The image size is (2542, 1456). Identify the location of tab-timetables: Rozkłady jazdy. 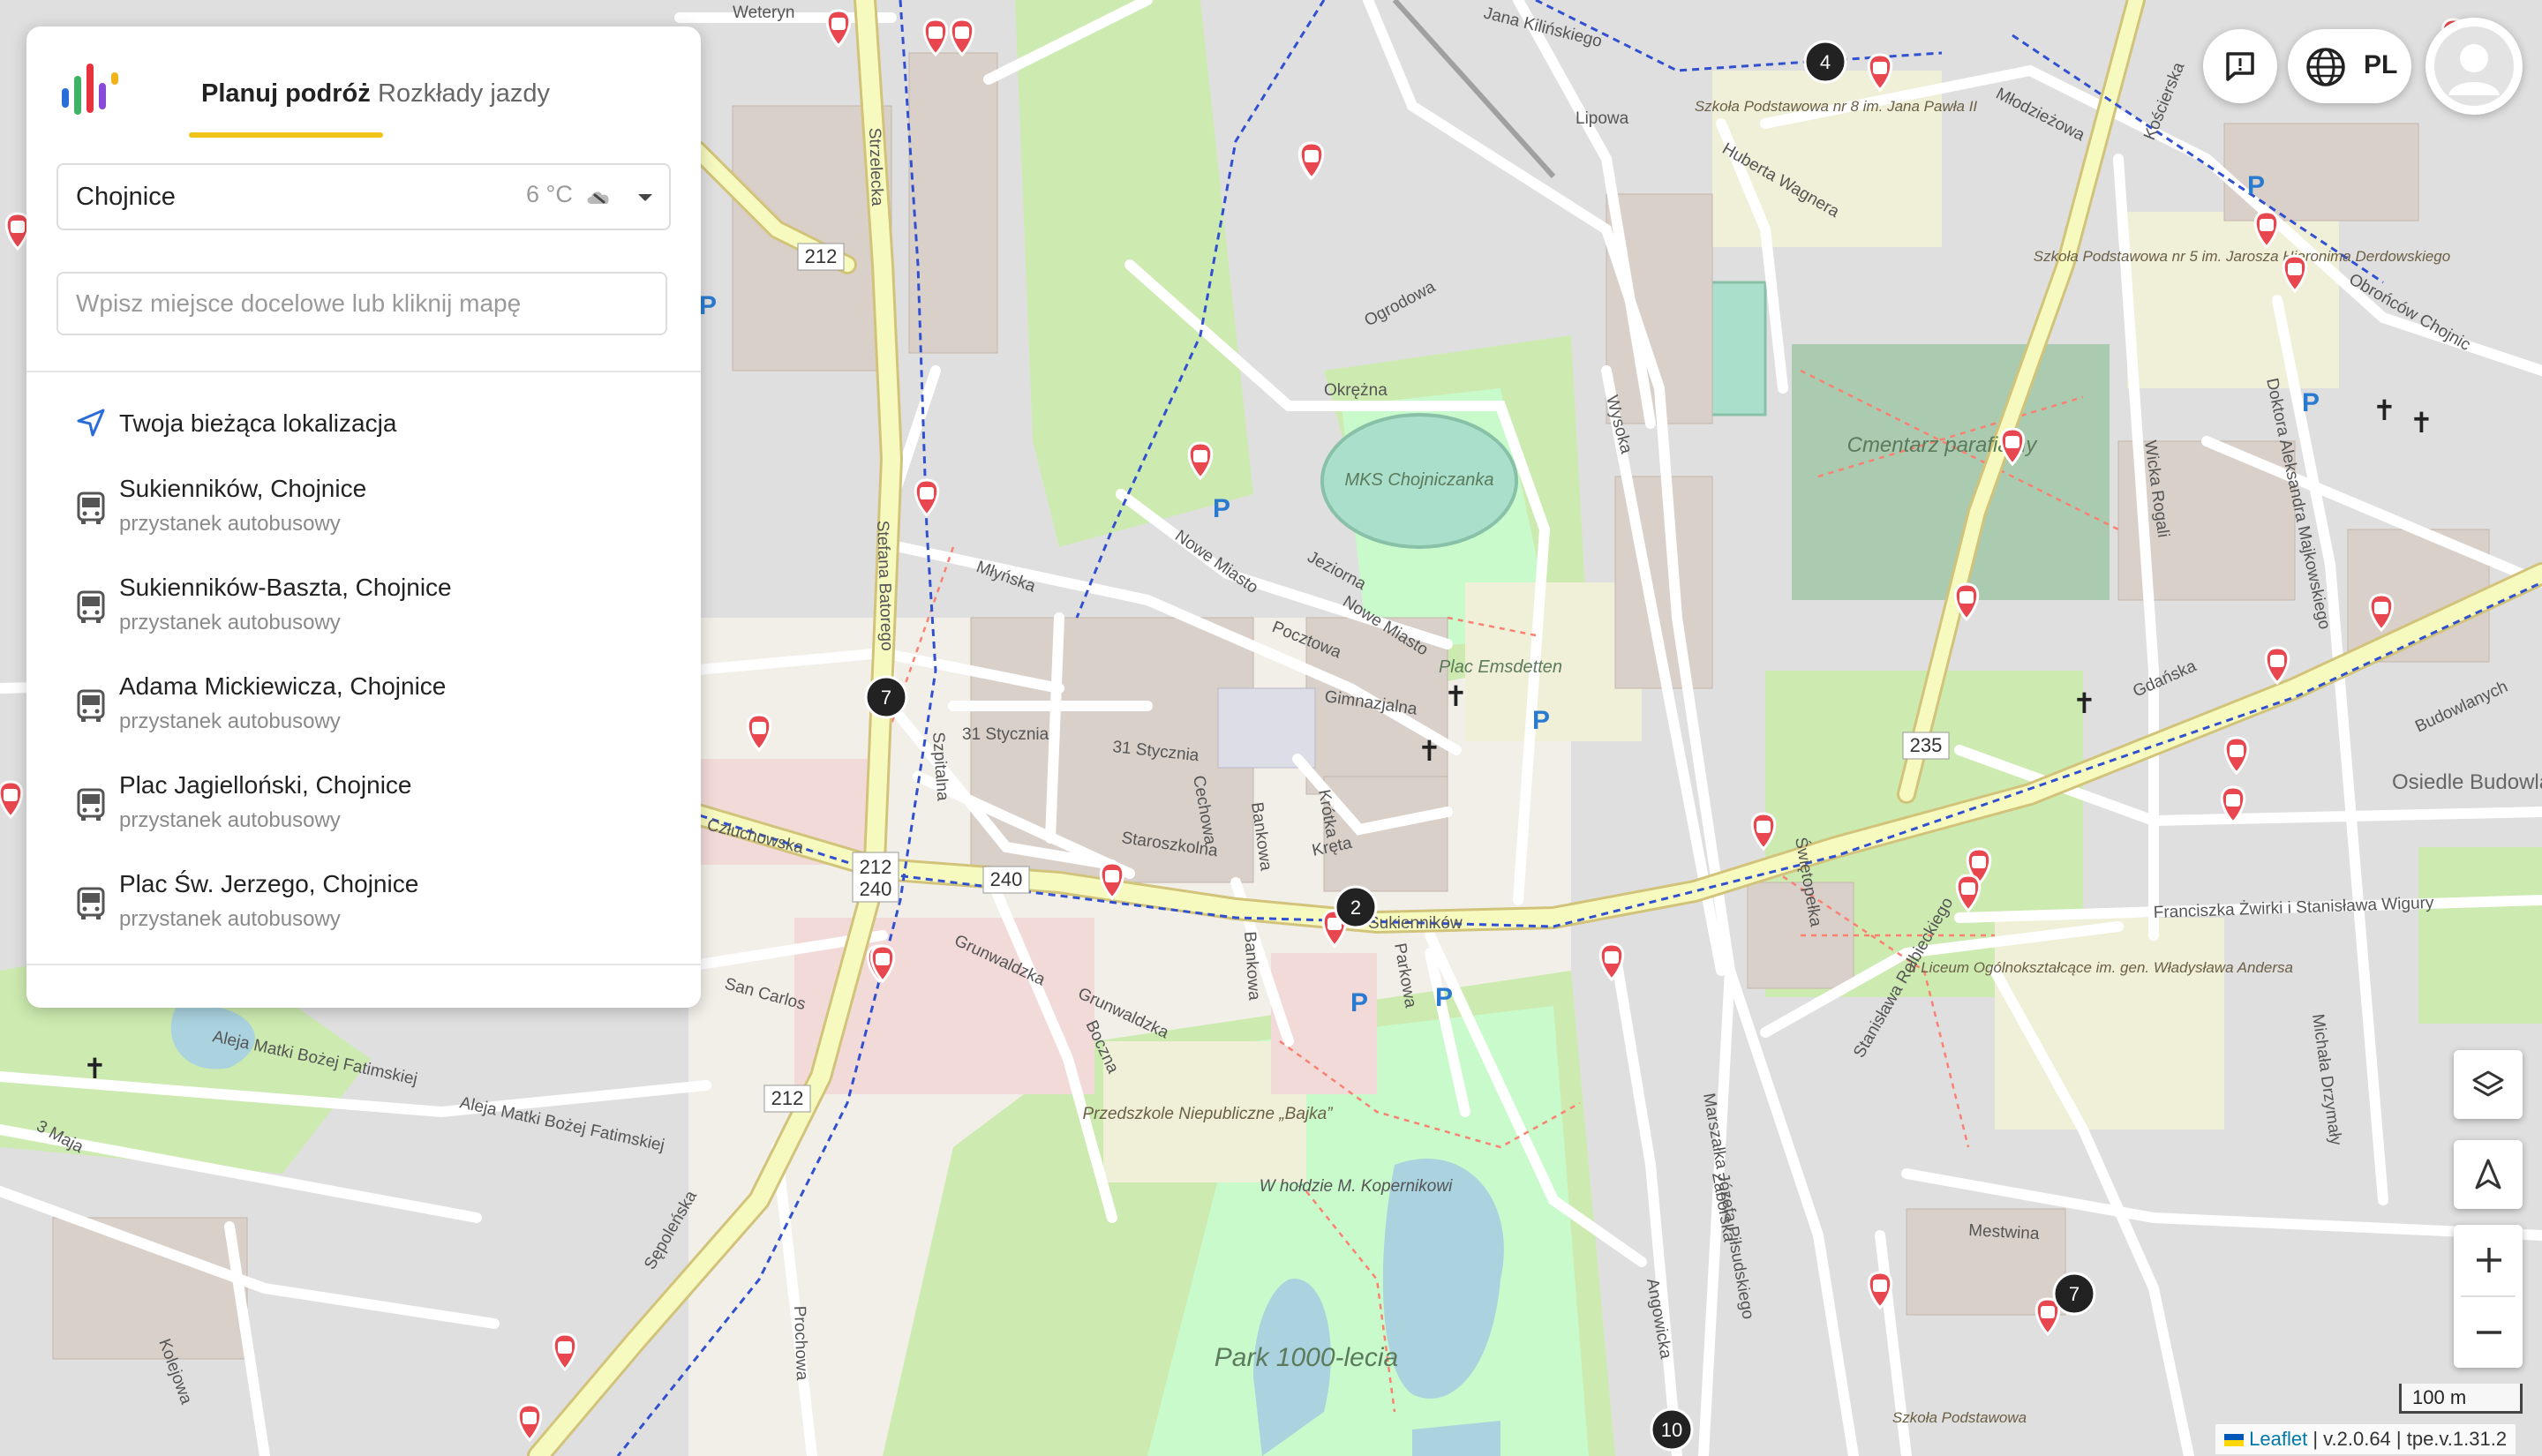
(464, 94).